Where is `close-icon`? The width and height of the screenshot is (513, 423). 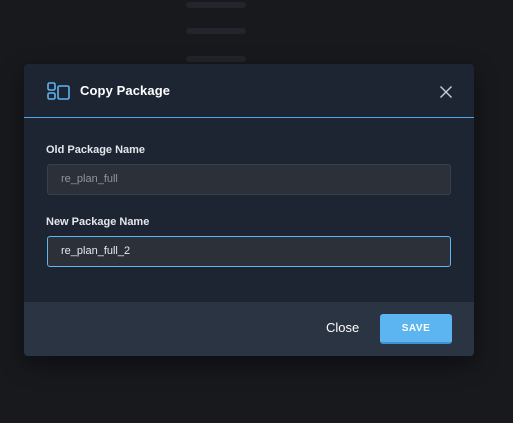
close-icon is located at coordinates (446, 92).